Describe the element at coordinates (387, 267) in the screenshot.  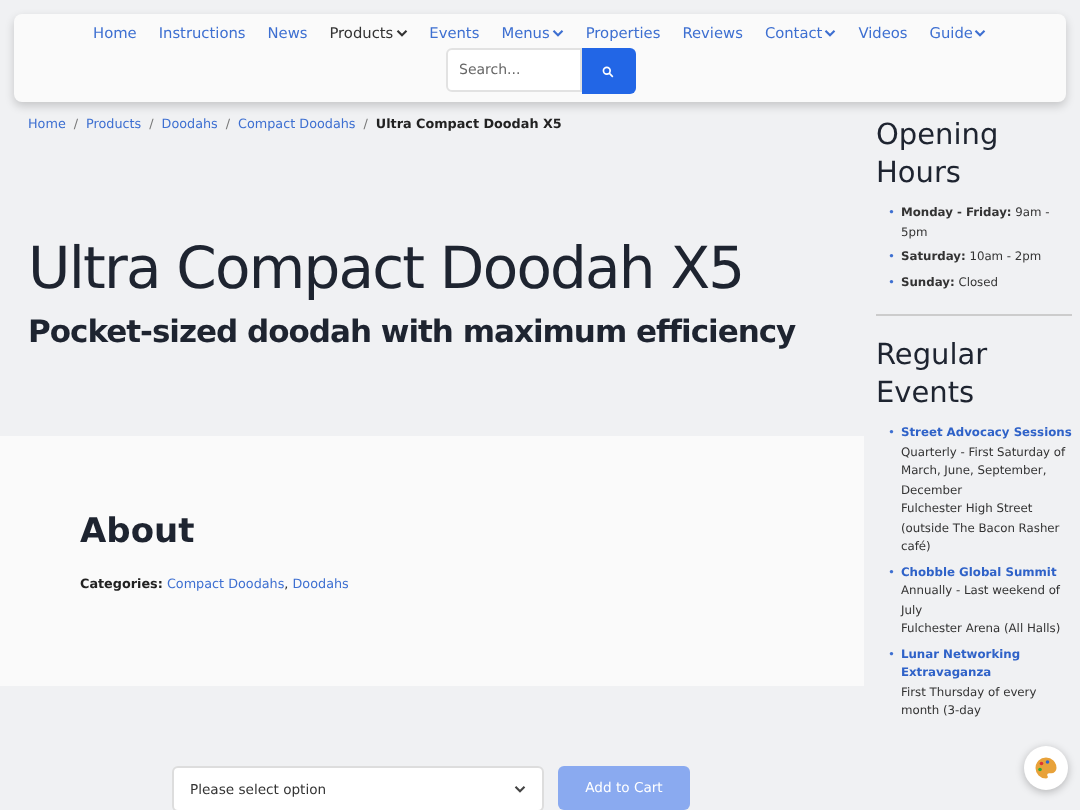
I see `product-title: Ultra Compact Doodah X5` at that location.